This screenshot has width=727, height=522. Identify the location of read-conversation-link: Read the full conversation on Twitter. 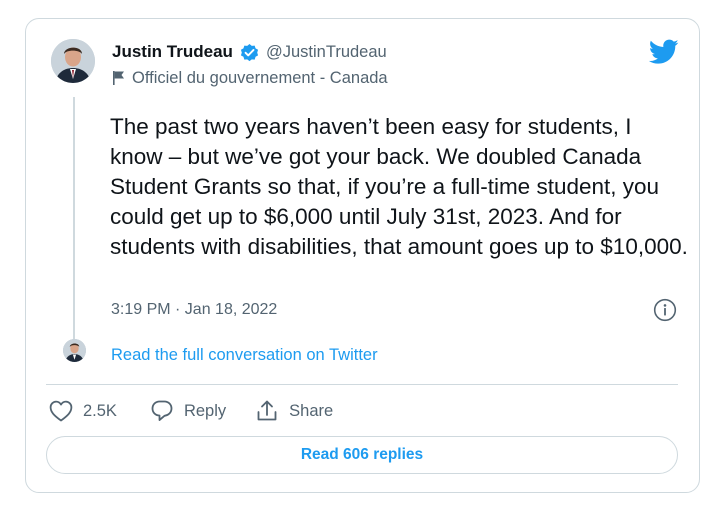
(244, 355).